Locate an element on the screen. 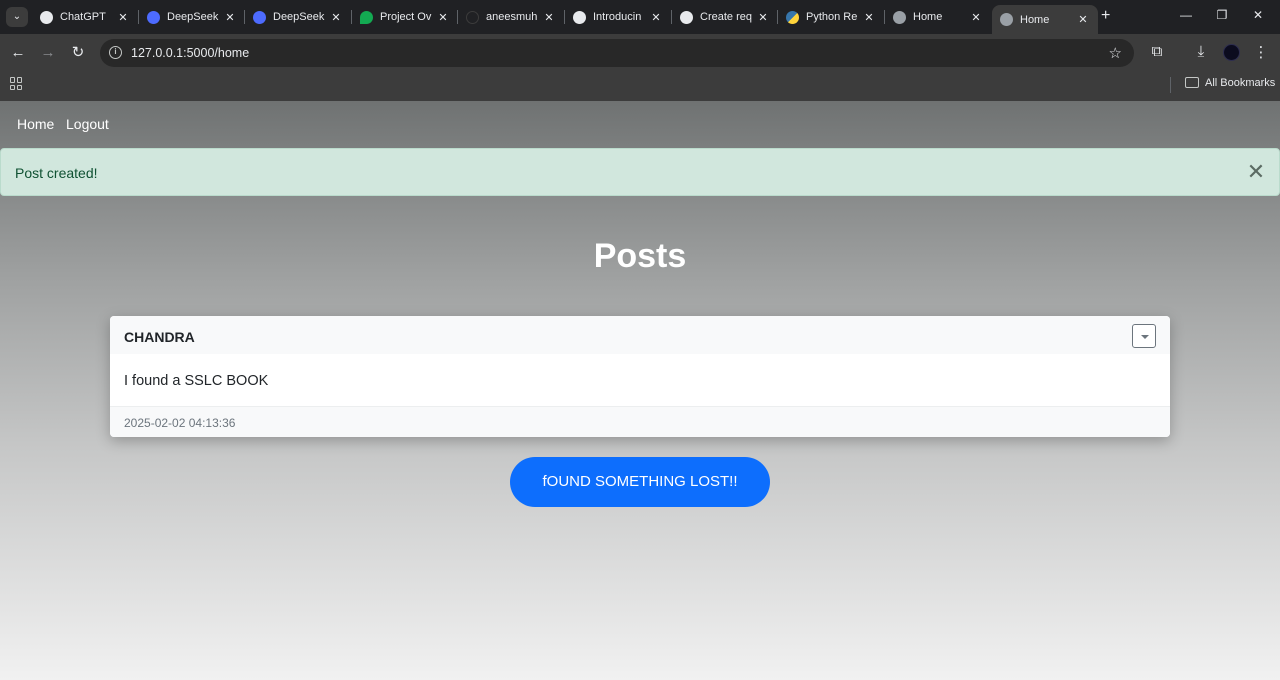 Image resolution: width=1280 pixels, height=680 pixels. folder-icon is located at coordinates (1192, 82).